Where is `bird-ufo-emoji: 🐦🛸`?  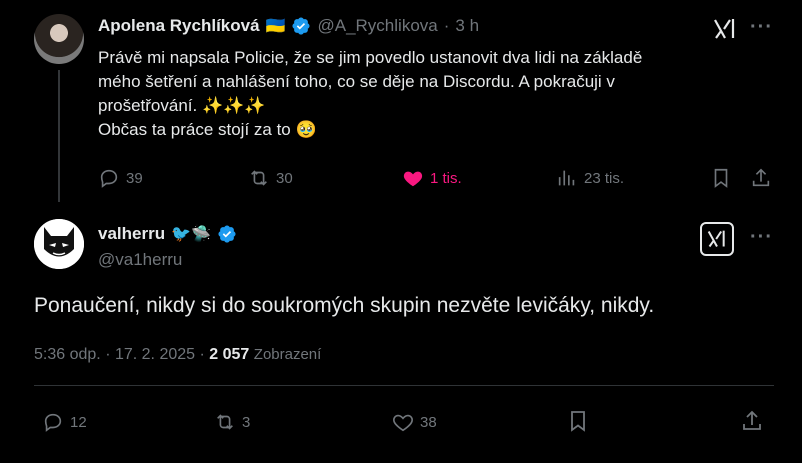 bird-ufo-emoji: 🐦🛸 is located at coordinates (191, 234).